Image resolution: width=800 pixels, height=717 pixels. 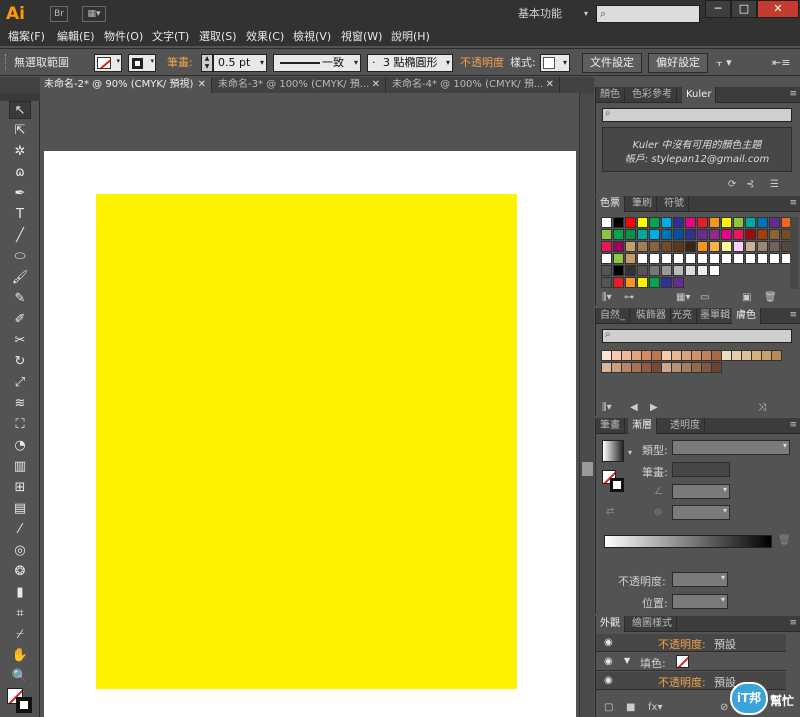 What do you see at coordinates (674, 204) in the screenshot?
I see `tab-symbols: 符號` at bounding box center [674, 204].